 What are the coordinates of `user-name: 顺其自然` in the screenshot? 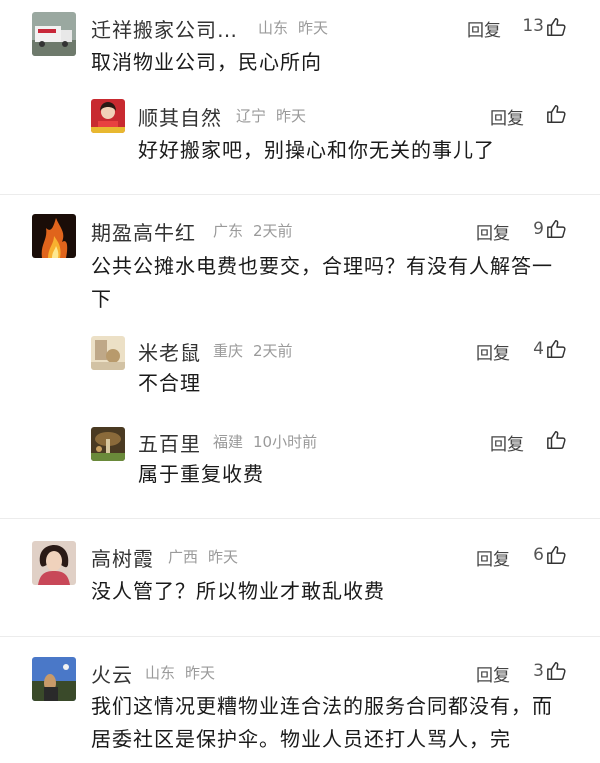 It's located at (180, 116).